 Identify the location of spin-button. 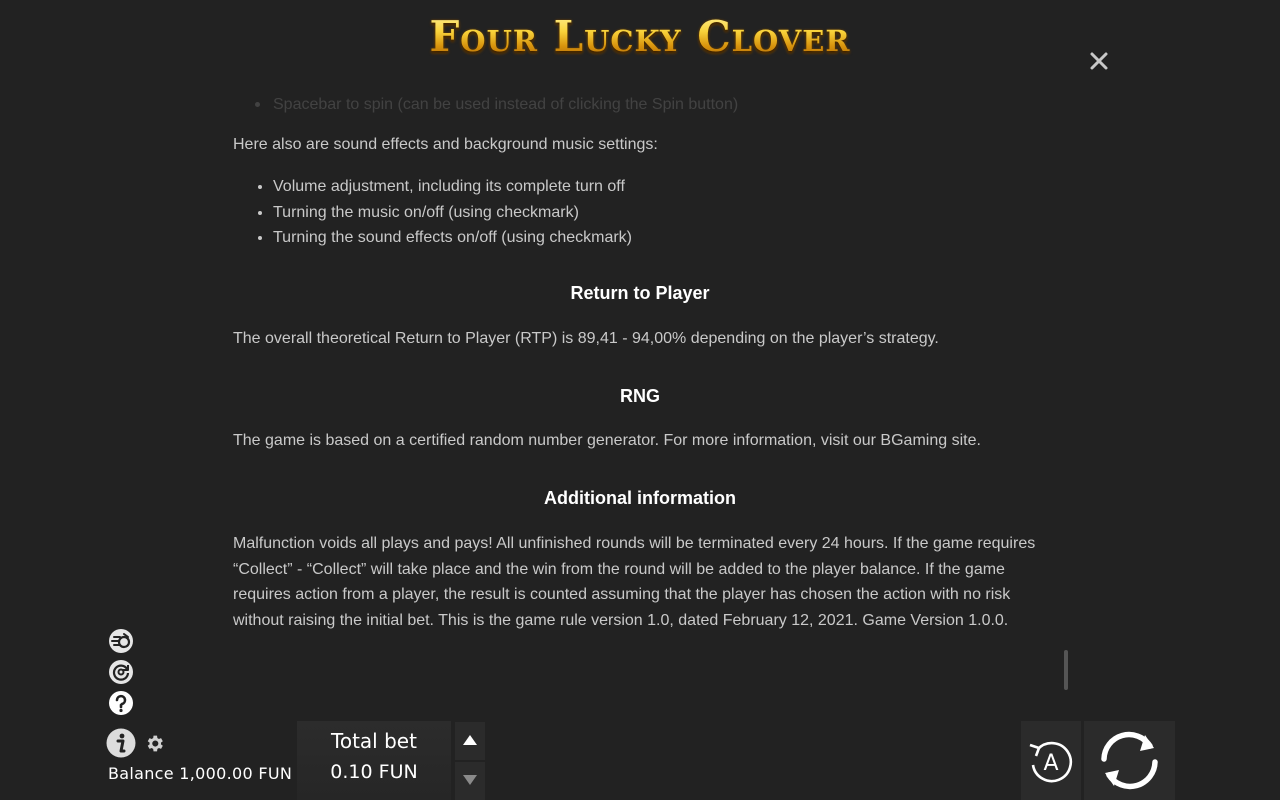
(1129, 760).